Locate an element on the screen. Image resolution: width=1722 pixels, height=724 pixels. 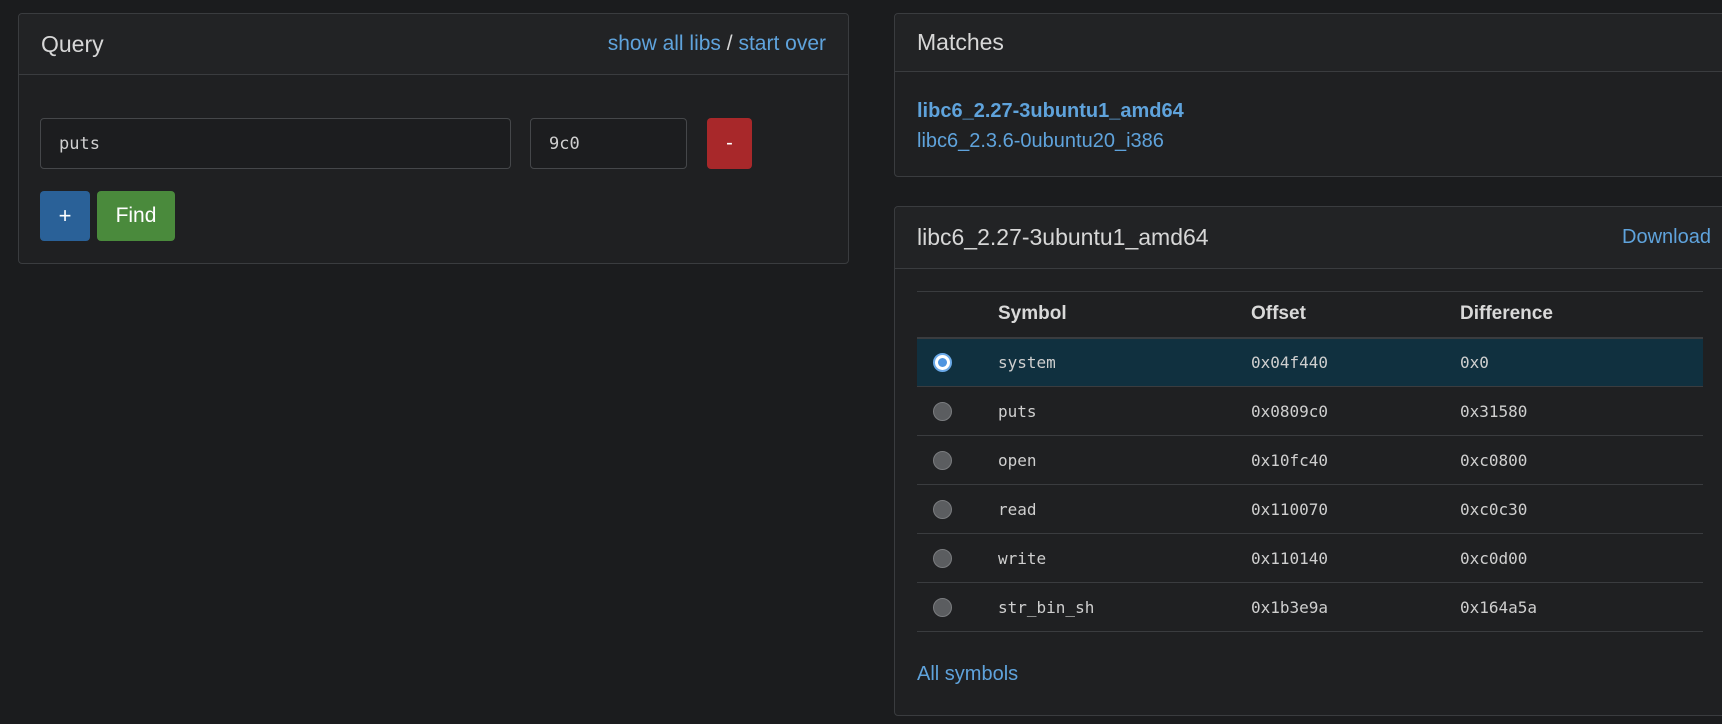
offset-cell: 0x10fc40 is located at coordinates (1355, 460).